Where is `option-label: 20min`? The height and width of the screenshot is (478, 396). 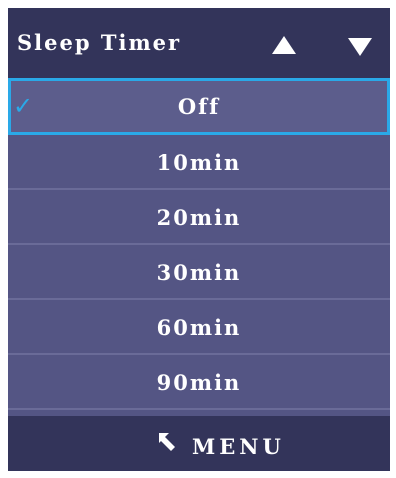 option-label: 20min is located at coordinates (199, 217).